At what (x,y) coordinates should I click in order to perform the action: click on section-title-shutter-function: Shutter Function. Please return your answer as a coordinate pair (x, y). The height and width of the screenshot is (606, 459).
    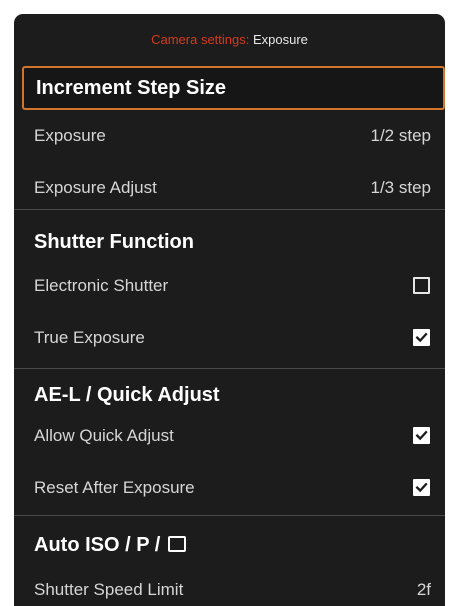
    Looking at the image, I should click on (114, 242).